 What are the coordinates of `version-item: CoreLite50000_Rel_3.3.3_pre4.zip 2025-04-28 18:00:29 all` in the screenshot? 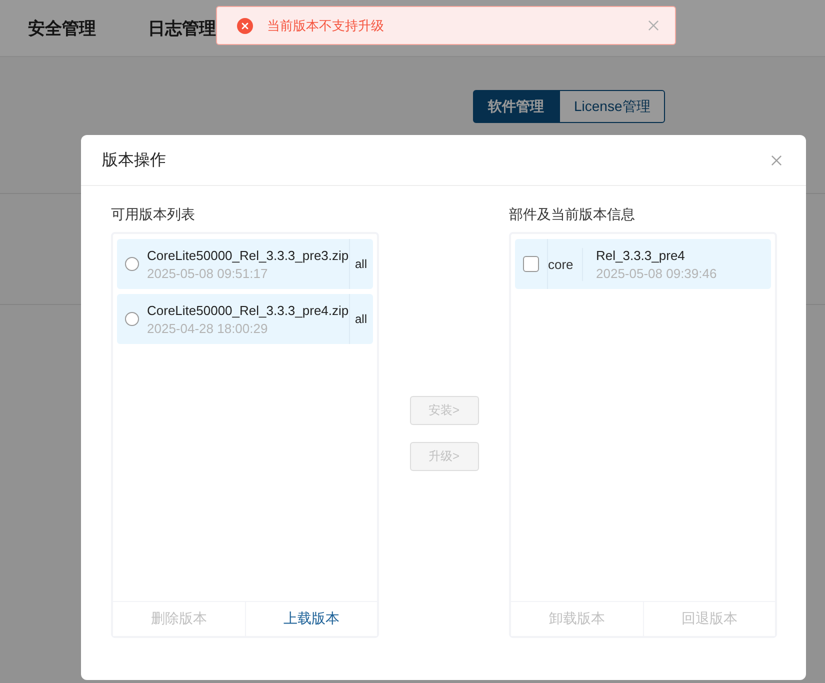 It's located at (245, 319).